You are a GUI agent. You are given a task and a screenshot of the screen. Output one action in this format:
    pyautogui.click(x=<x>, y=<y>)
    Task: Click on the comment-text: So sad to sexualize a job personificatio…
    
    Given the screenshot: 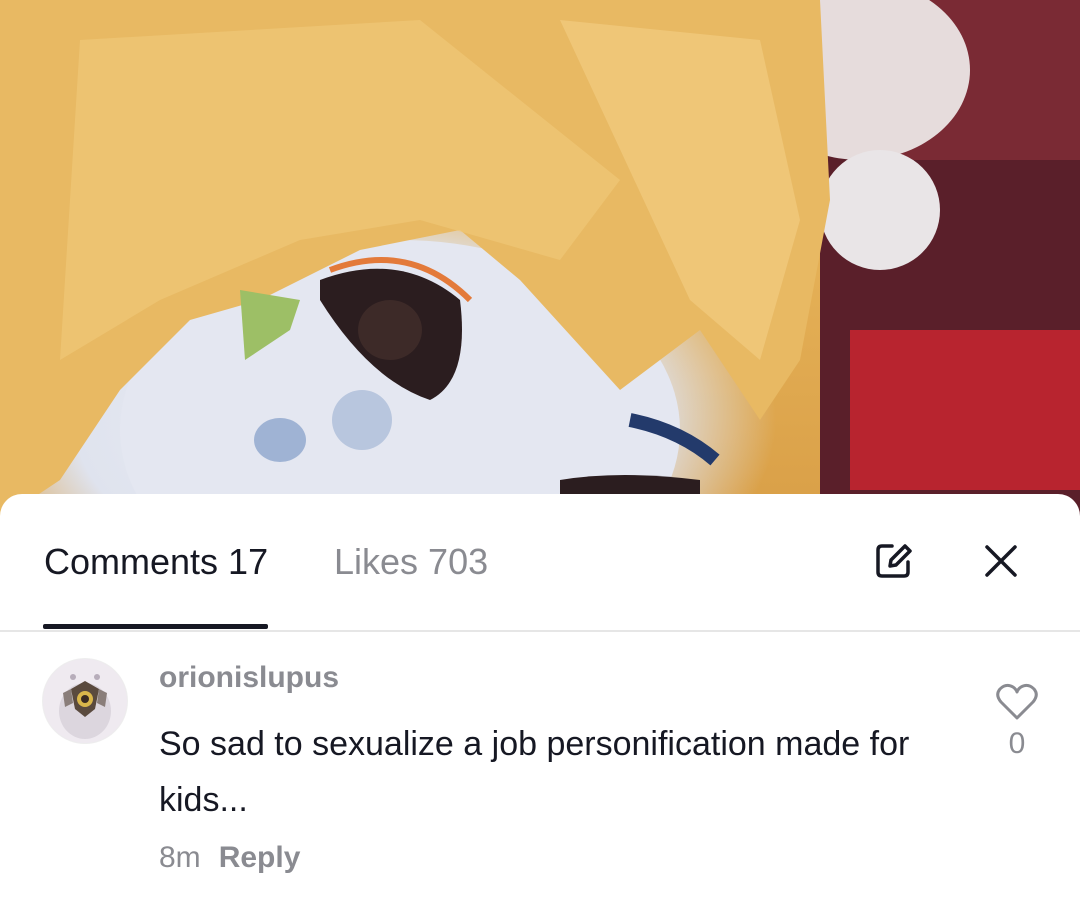 What is the action you would take?
    pyautogui.click(x=534, y=772)
    